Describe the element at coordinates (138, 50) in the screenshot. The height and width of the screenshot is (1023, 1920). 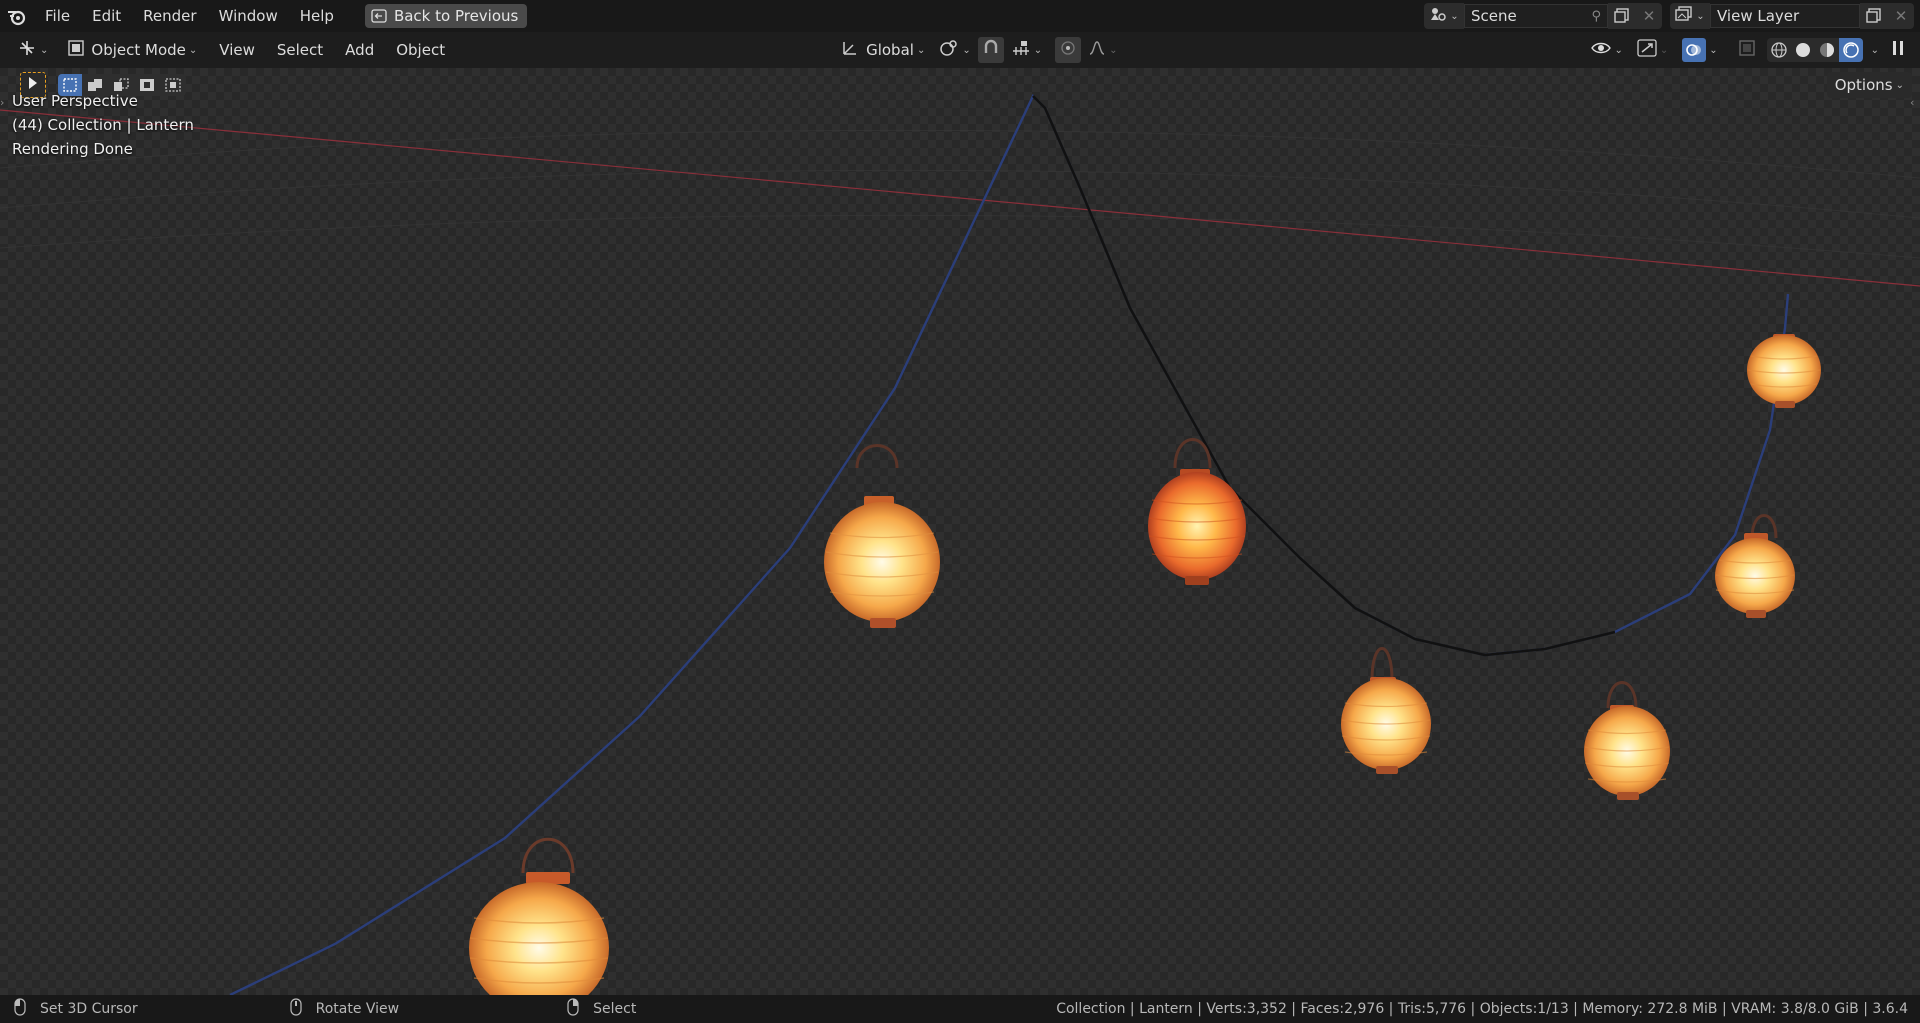
I see `mode-label: Object Mode` at that location.